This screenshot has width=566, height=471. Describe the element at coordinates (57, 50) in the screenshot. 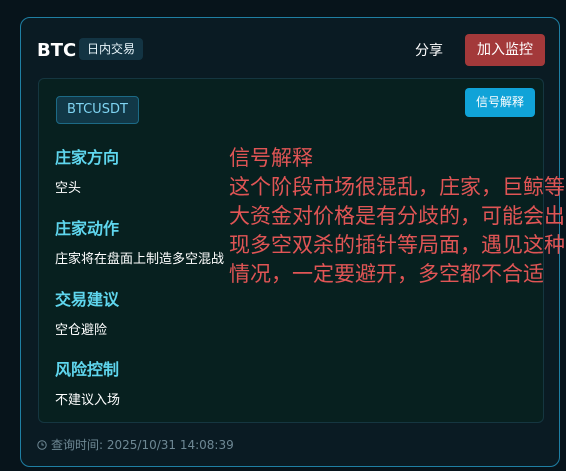

I see `symbol-title: BTC` at that location.